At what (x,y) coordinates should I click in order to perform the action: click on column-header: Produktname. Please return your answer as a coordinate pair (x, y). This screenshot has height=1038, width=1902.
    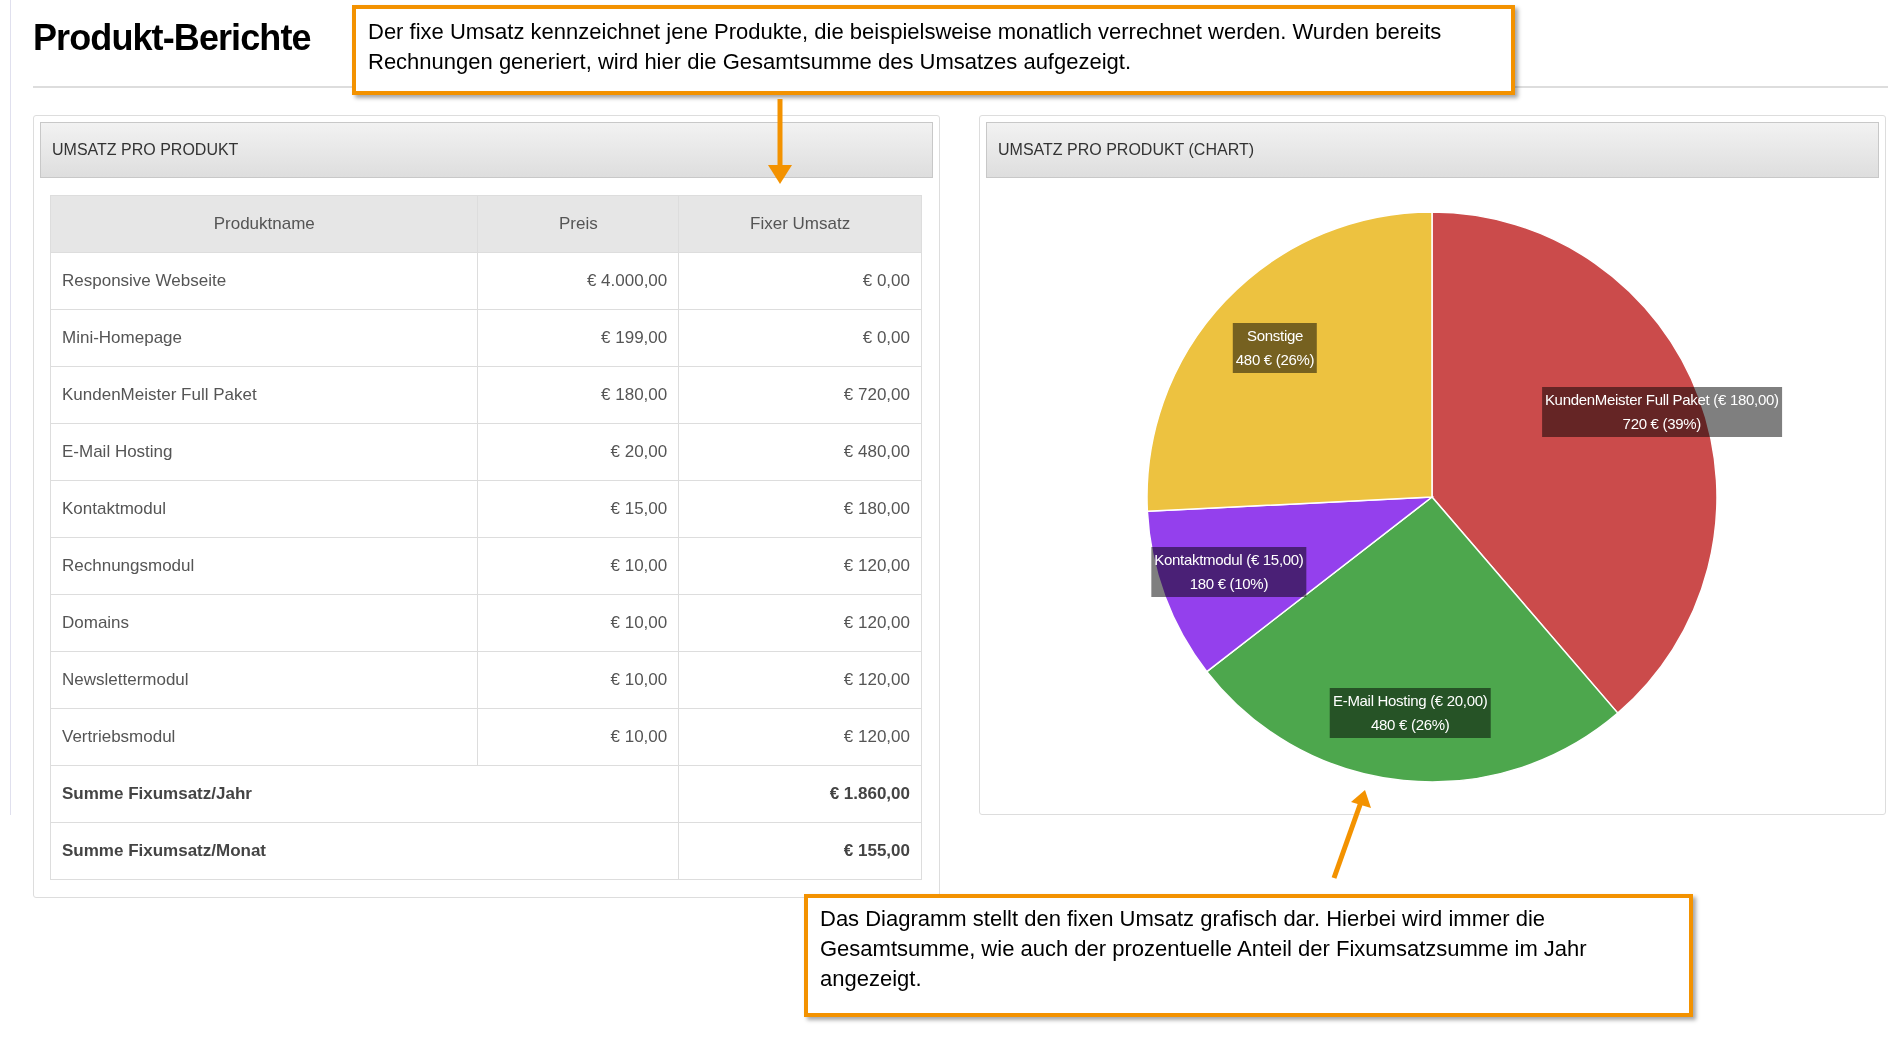
    Looking at the image, I should click on (264, 224).